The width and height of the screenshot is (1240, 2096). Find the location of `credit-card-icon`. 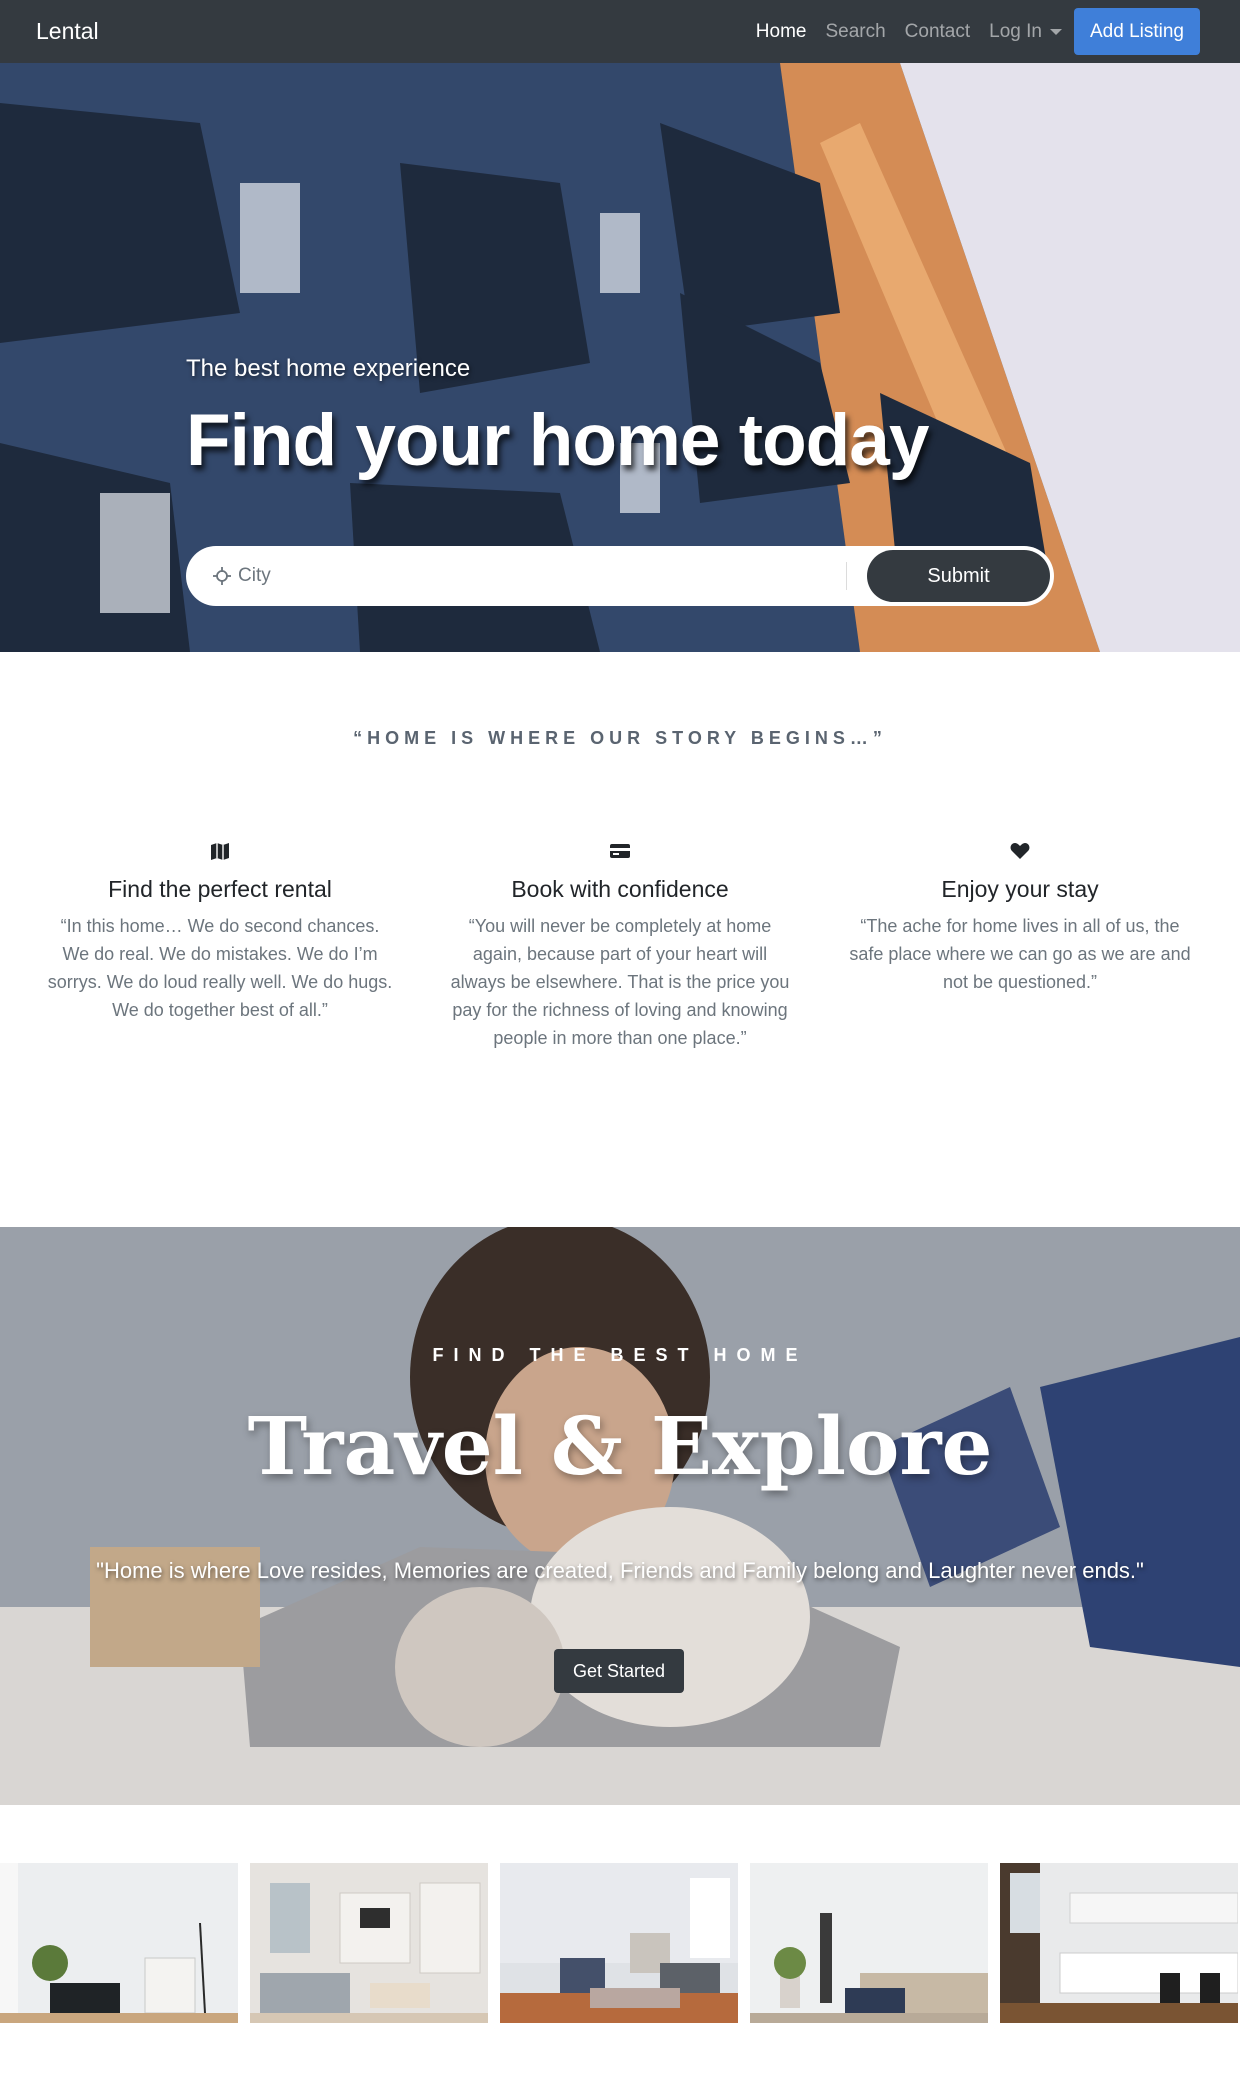

credit-card-icon is located at coordinates (620, 851).